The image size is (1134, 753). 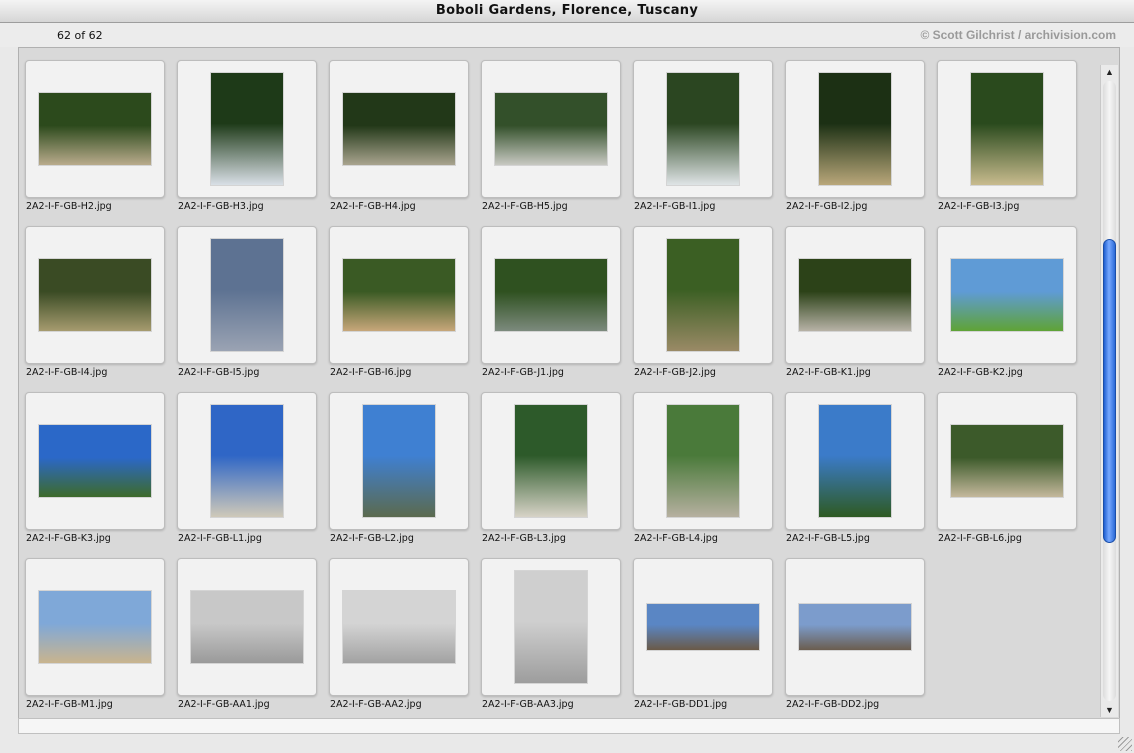 I want to click on thumbnail-item: 2A2-I-F-GB-I6.jpg, so click(x=399, y=296).